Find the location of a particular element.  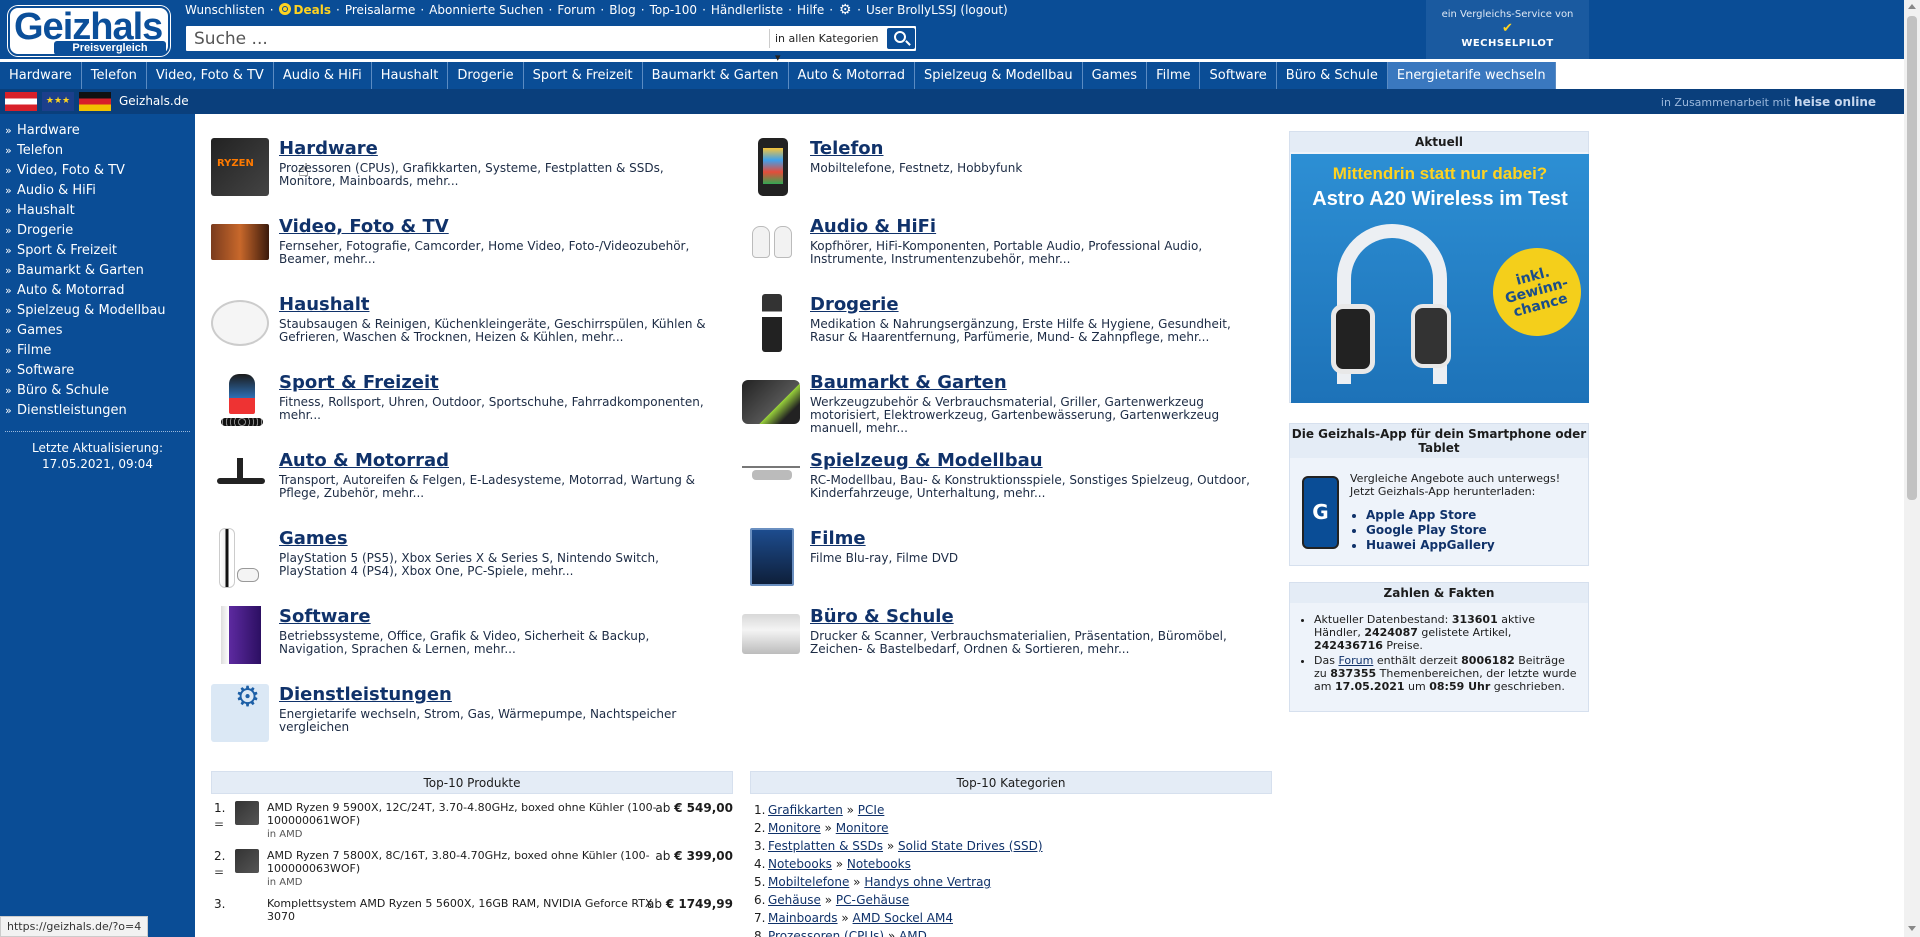

category-link: Grafikkarten is located at coordinates (805, 810).